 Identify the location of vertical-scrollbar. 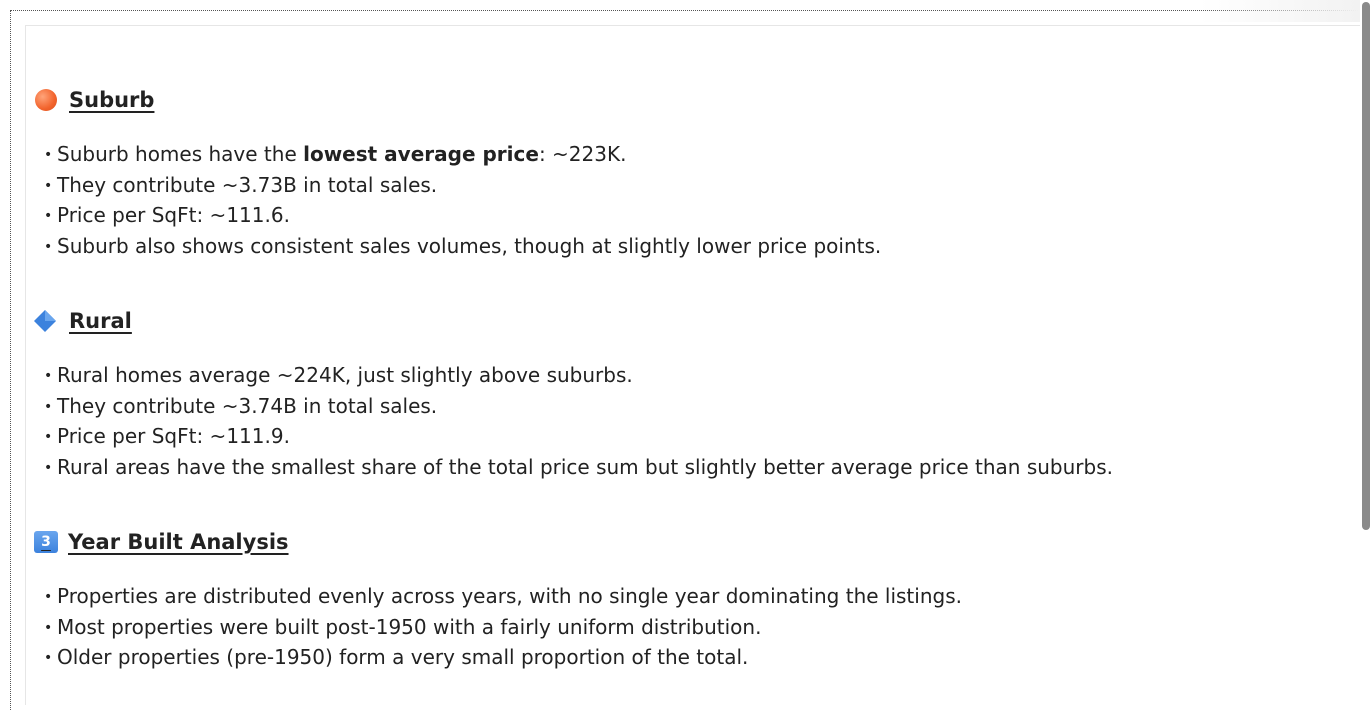
(1366, 348).